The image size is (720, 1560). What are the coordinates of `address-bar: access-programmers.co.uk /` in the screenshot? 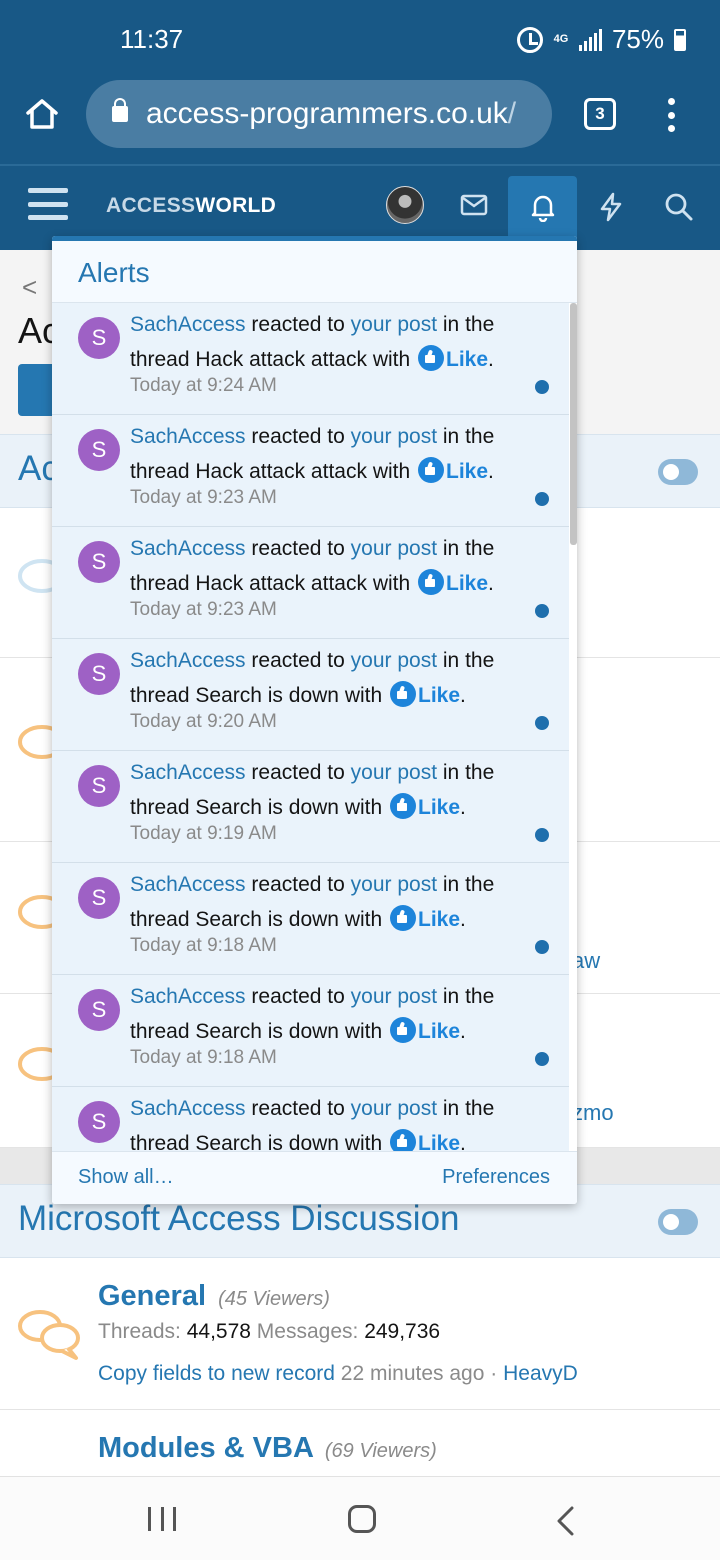 It's located at (319, 114).